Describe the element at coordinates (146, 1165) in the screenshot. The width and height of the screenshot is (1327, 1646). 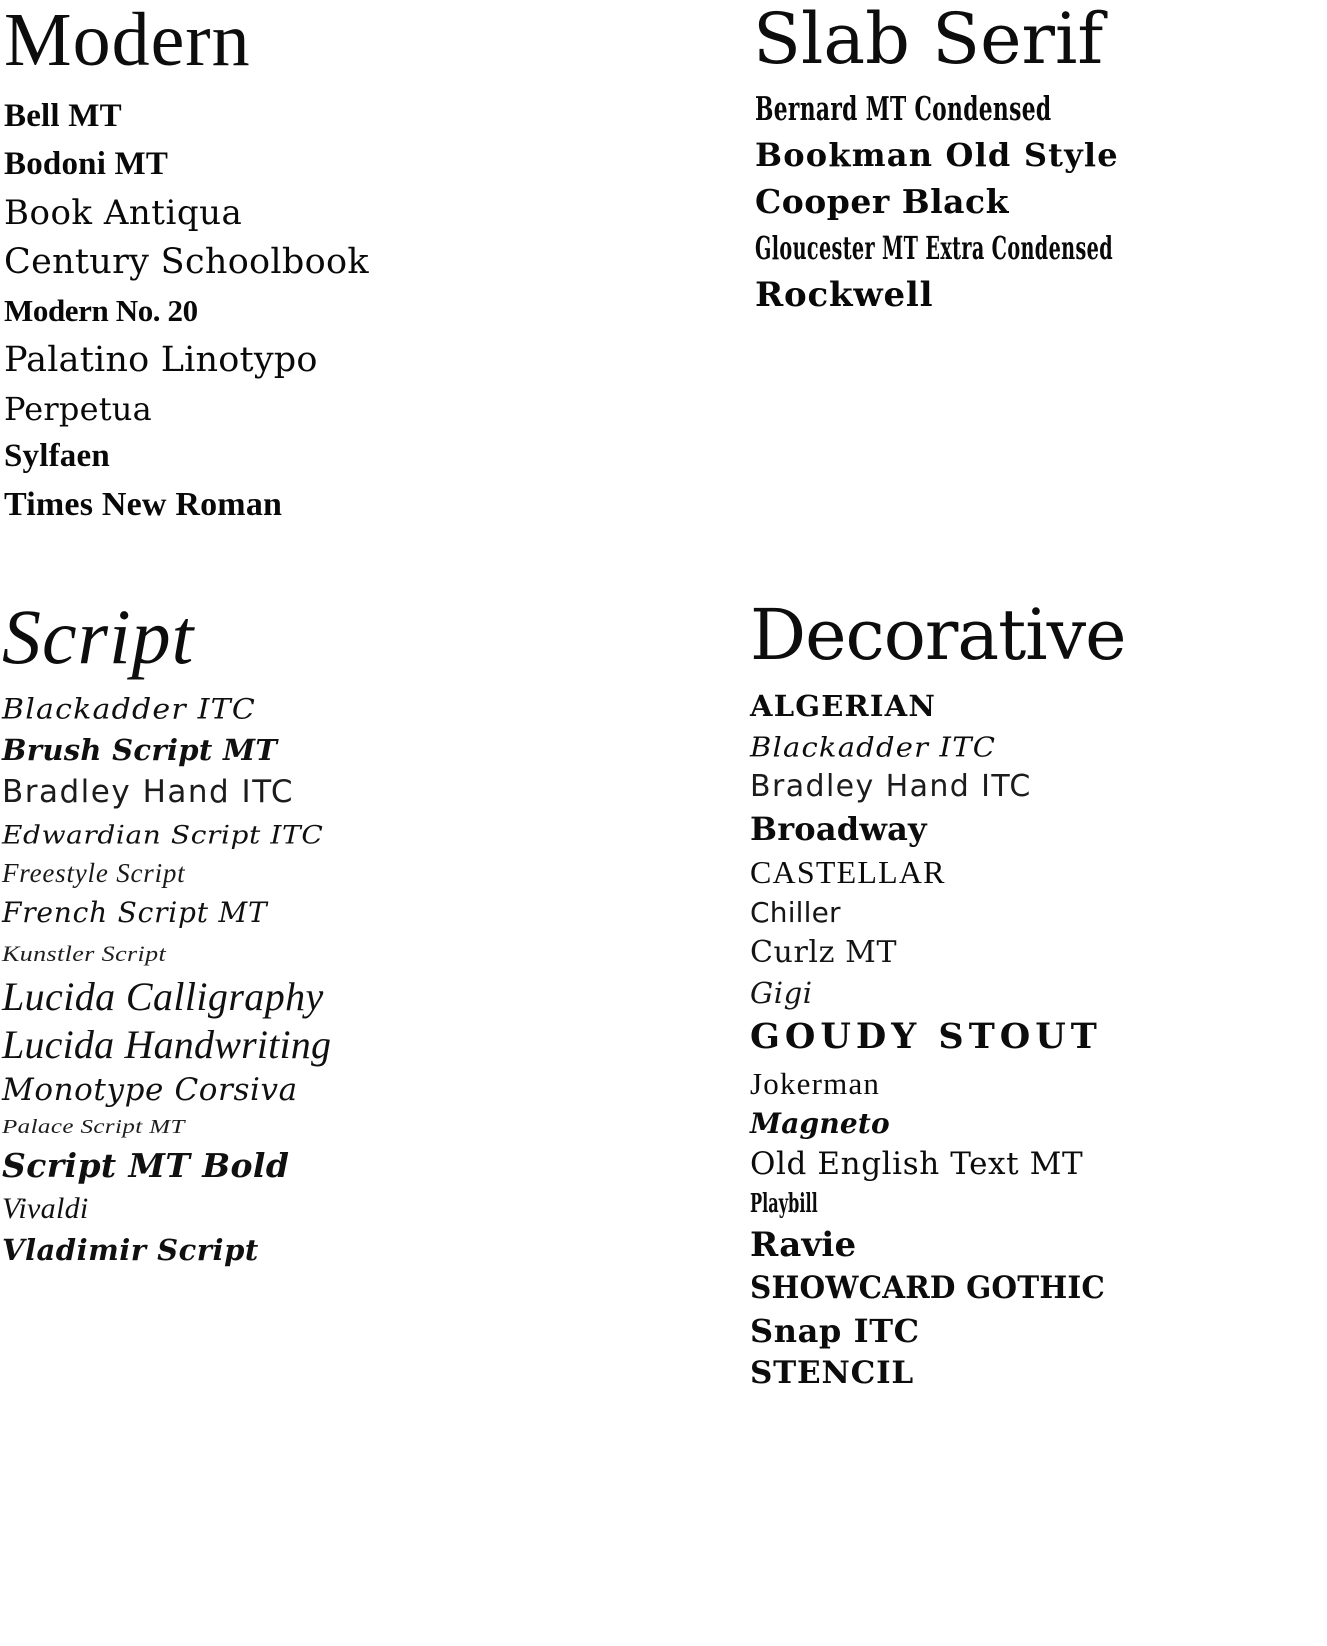
I see `font-name-item: Script MT Bold` at that location.